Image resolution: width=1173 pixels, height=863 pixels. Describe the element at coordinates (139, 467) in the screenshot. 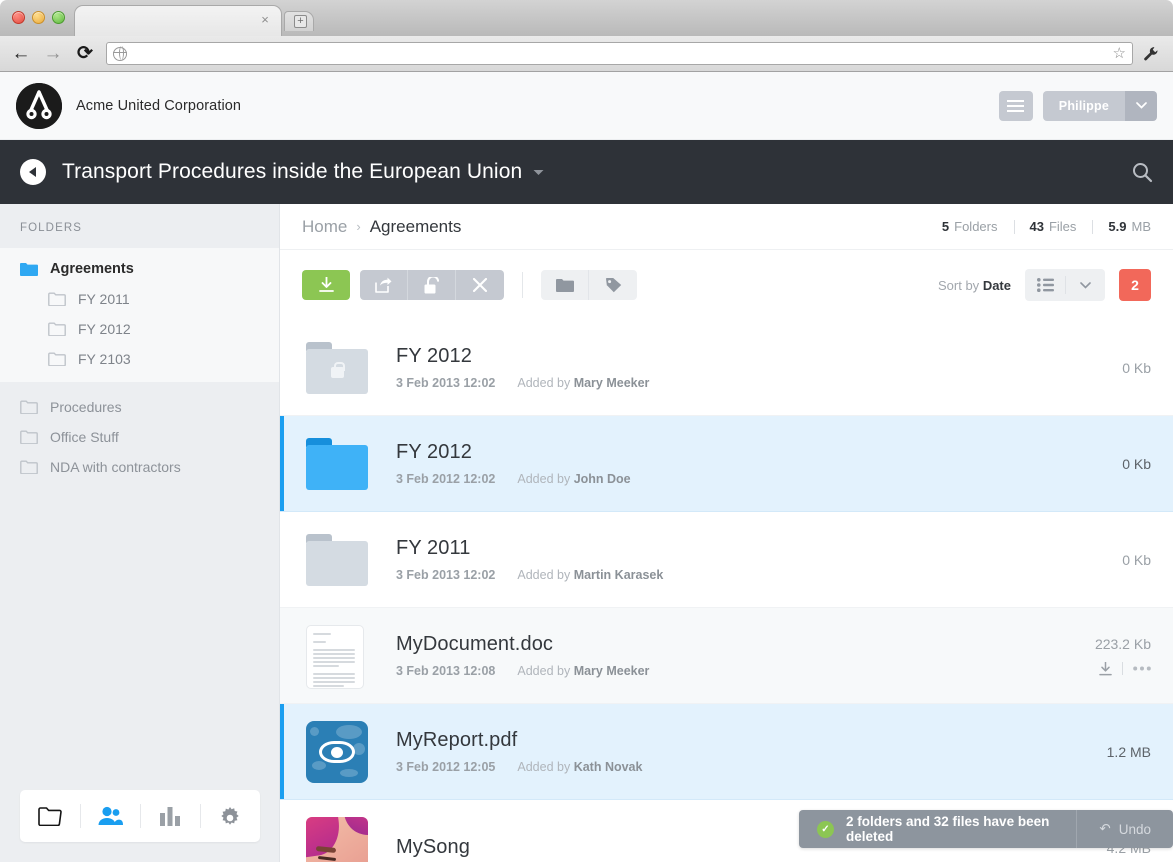

I see `sidebar-item-nda-with-contractors: NDA with contractors` at that location.